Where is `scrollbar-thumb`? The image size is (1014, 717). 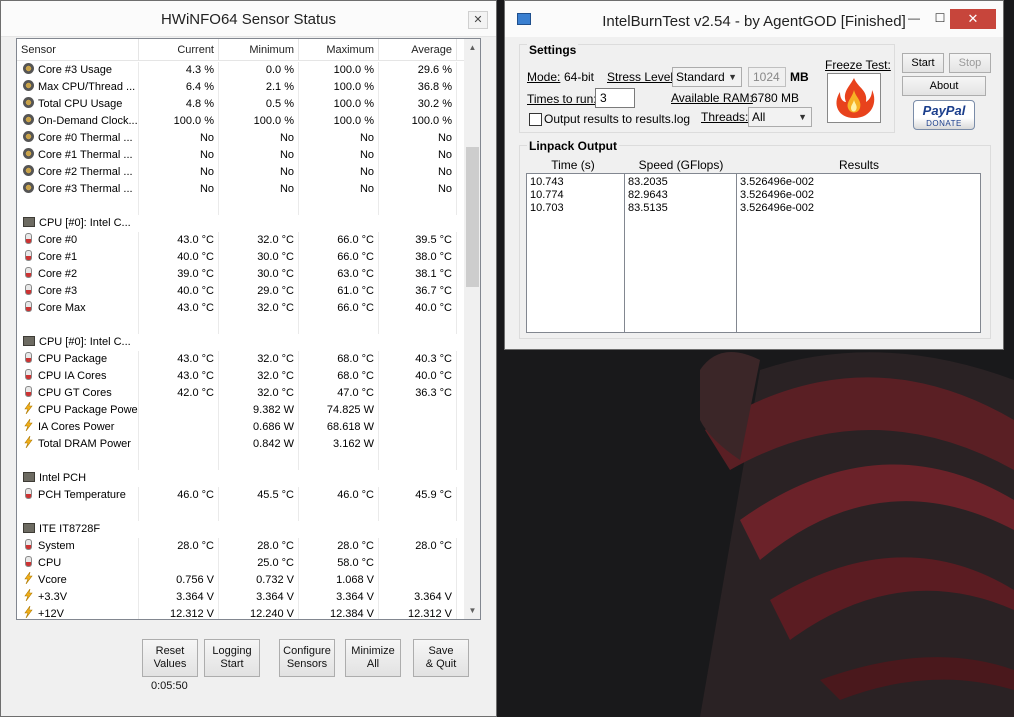
scrollbar-thumb is located at coordinates (472, 217).